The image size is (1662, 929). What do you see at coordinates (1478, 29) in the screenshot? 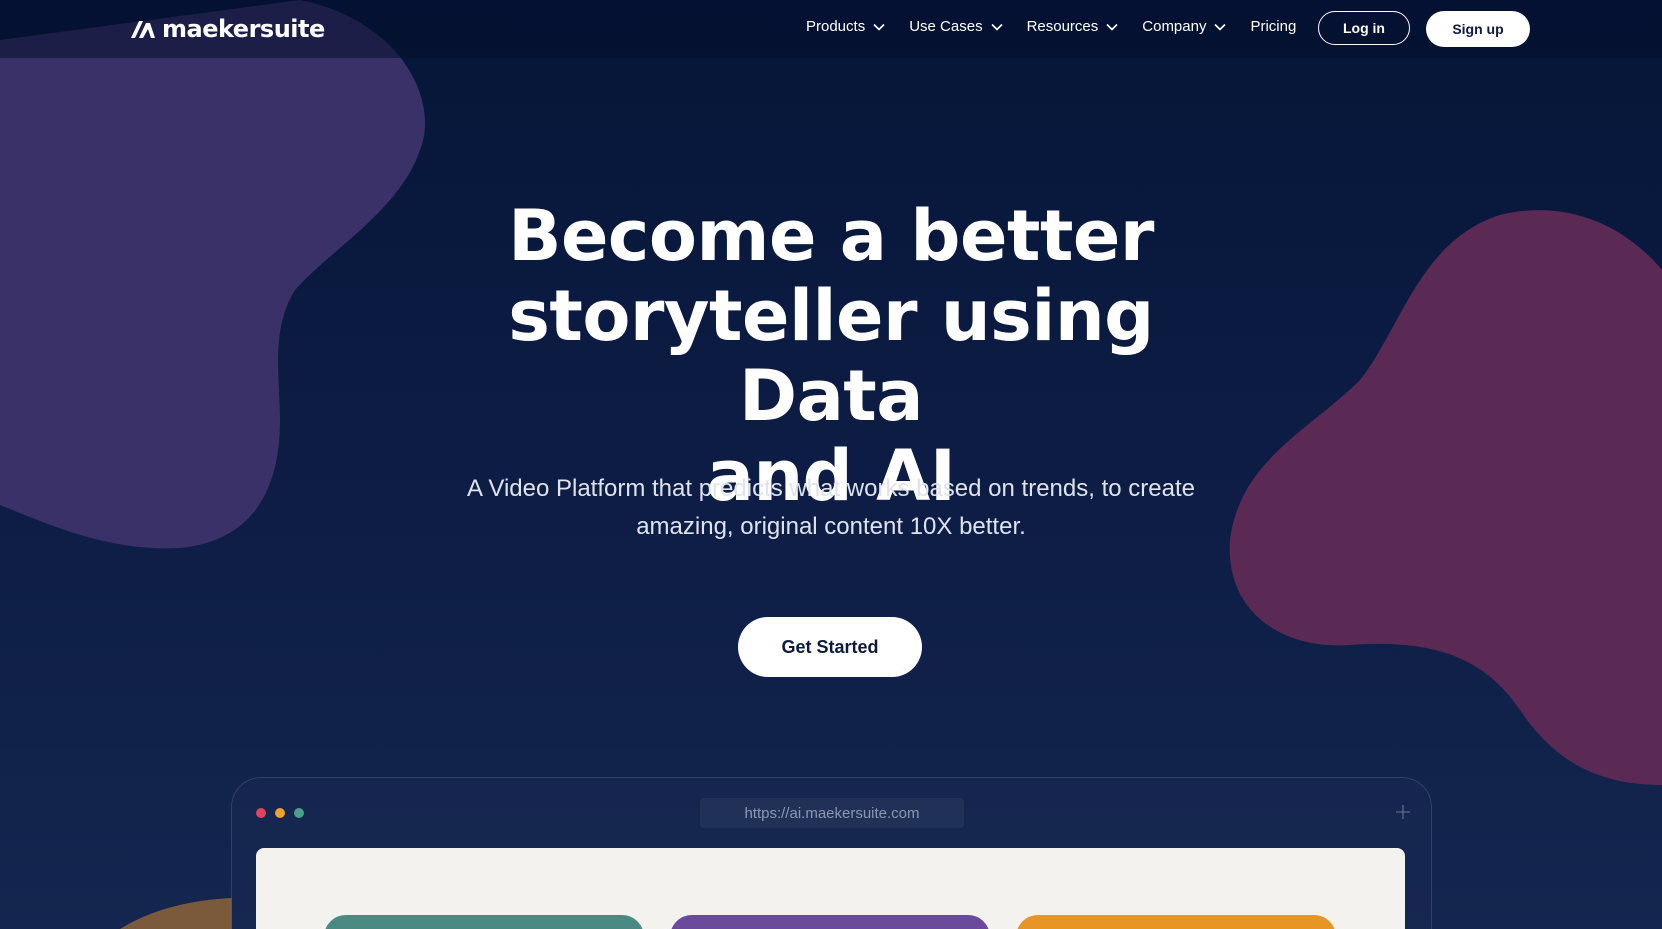
I see `signup-button: Sign up` at bounding box center [1478, 29].